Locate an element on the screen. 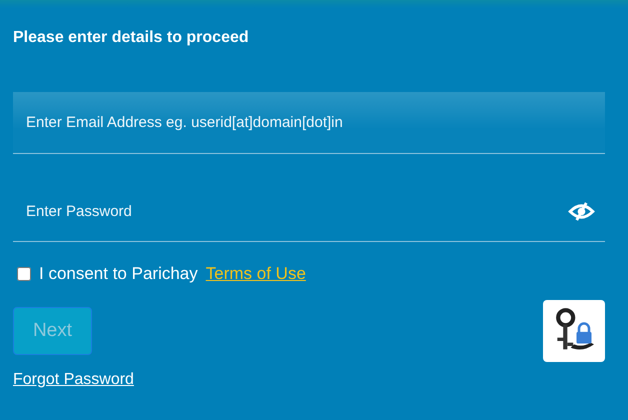  email-field: Enter Email Address eg. userid[at]domain[dot]in is located at coordinates (309, 123).